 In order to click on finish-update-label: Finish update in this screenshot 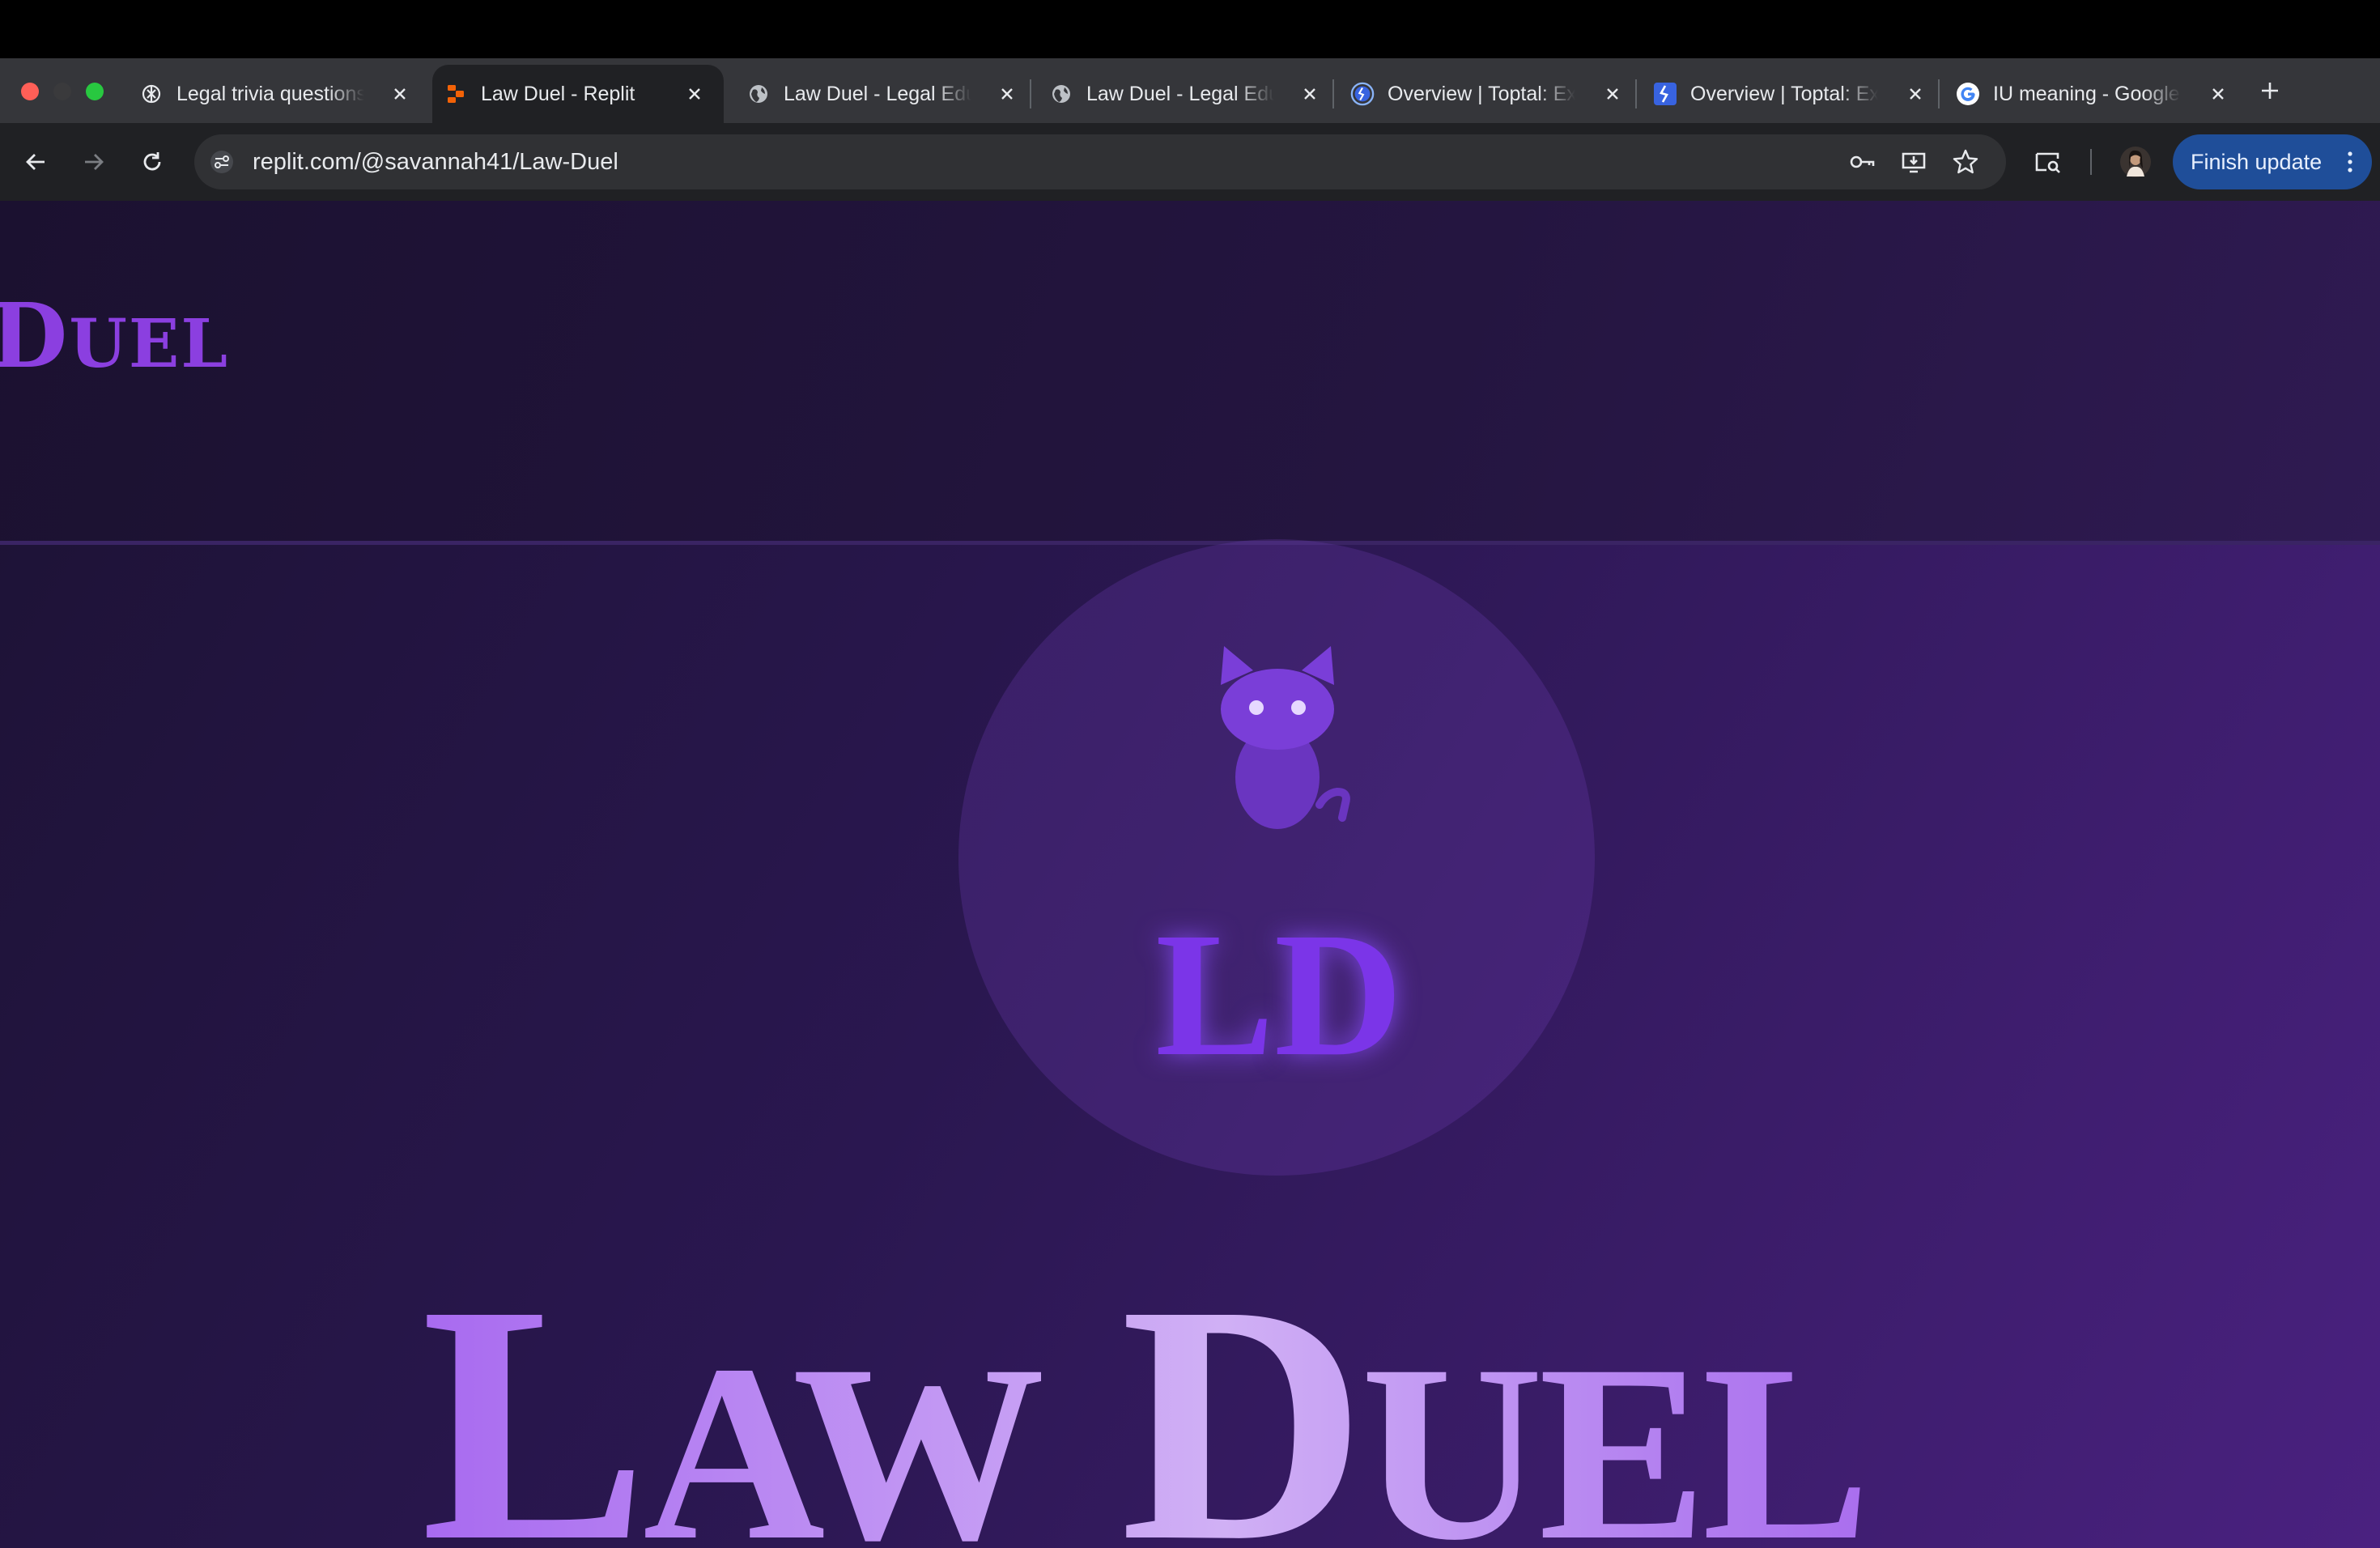, I will do `click(2257, 162)`.